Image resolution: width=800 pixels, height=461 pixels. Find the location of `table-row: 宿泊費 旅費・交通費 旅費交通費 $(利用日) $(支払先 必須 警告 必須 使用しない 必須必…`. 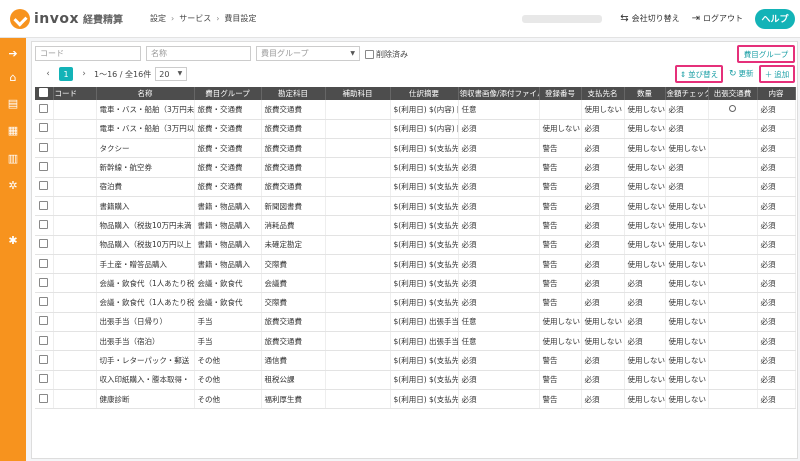

table-row: 宿泊費 旅費・交通費 旅費交通費 $(利用日) $(支払先 必須 警告 必須 使用しない 必須必… is located at coordinates (415, 187).